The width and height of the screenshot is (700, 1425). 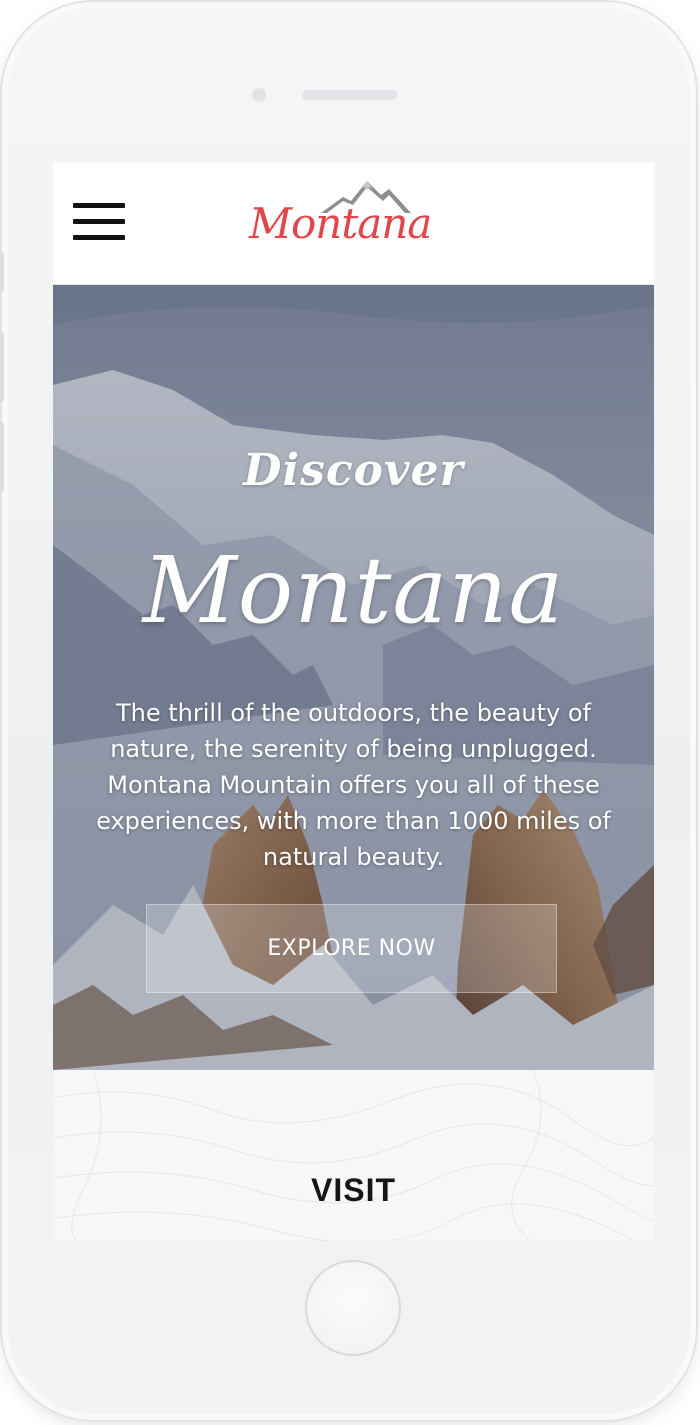 What do you see at coordinates (353, 470) in the screenshot?
I see `hero-kicker: Discover` at bounding box center [353, 470].